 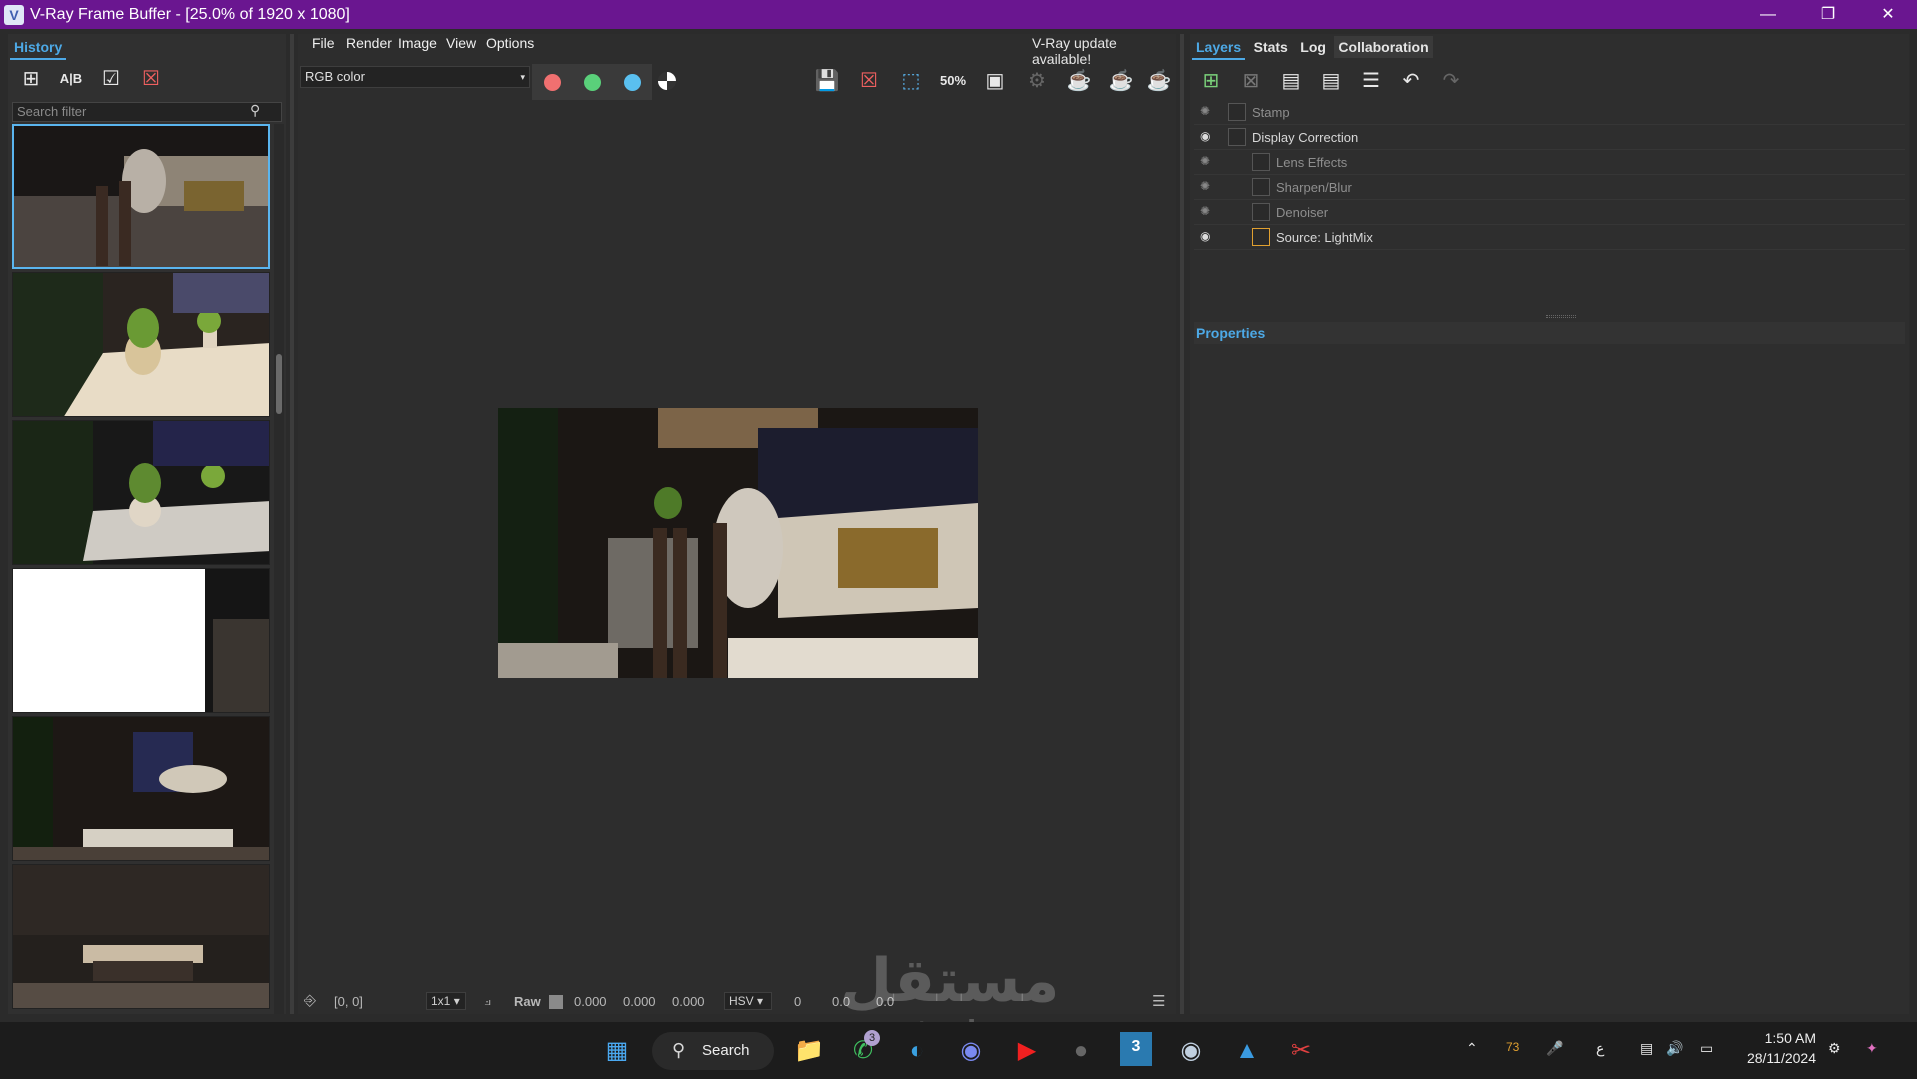 What do you see at coordinates (1549, 187) in the screenshot?
I see `layer-row-sharpen-blur: ✺ Sharpen/Blur` at bounding box center [1549, 187].